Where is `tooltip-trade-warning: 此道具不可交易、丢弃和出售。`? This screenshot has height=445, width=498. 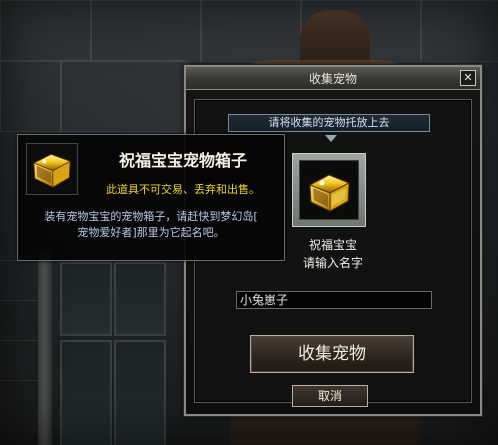 tooltip-trade-warning: 此道具不可交易、丢弃和出售。 is located at coordinates (183, 189).